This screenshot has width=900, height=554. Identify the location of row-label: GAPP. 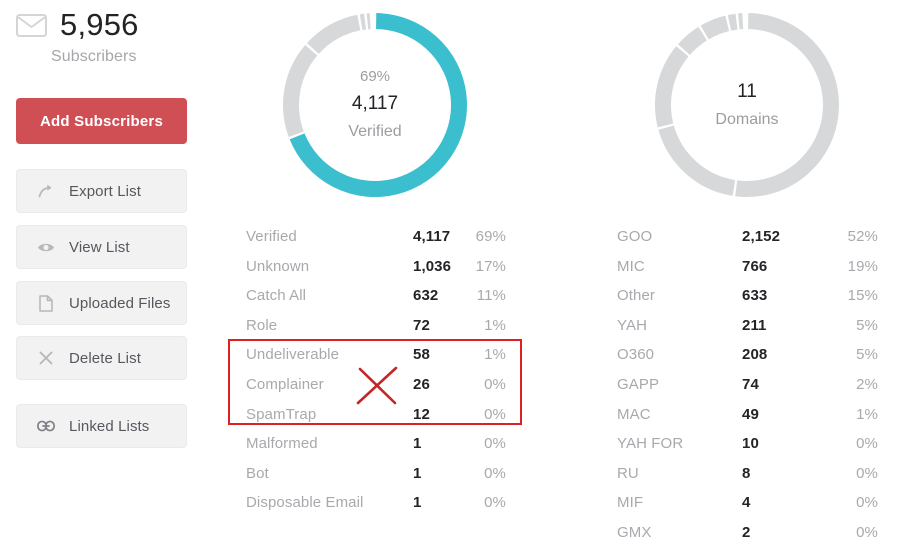
(638, 384).